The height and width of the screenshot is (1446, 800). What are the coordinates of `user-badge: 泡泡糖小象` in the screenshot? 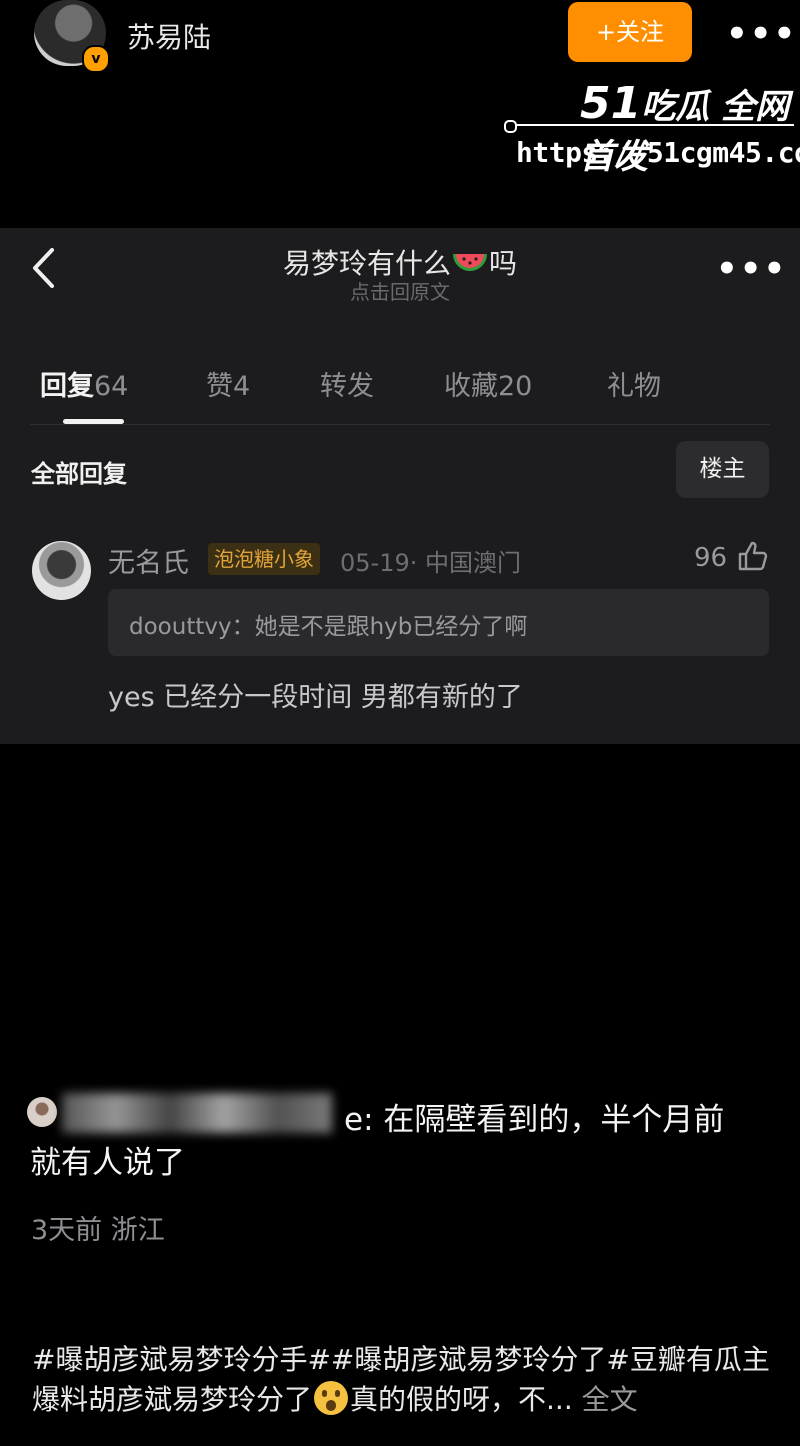 It's located at (264, 559).